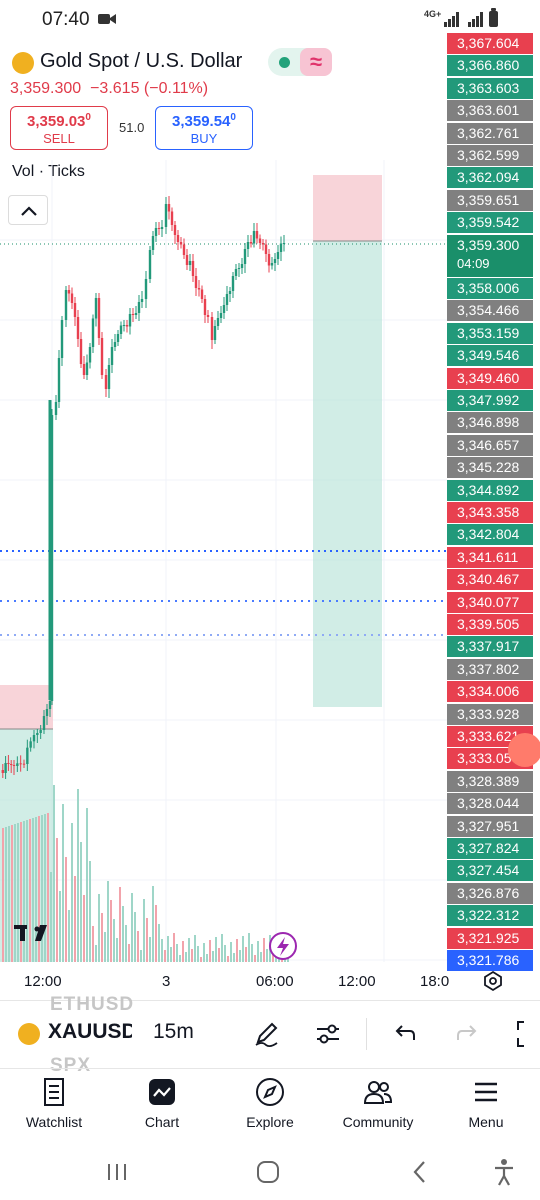 This screenshot has width=540, height=1200. Describe the element at coordinates (404, 1034) in the screenshot. I see `undo-icon` at that location.